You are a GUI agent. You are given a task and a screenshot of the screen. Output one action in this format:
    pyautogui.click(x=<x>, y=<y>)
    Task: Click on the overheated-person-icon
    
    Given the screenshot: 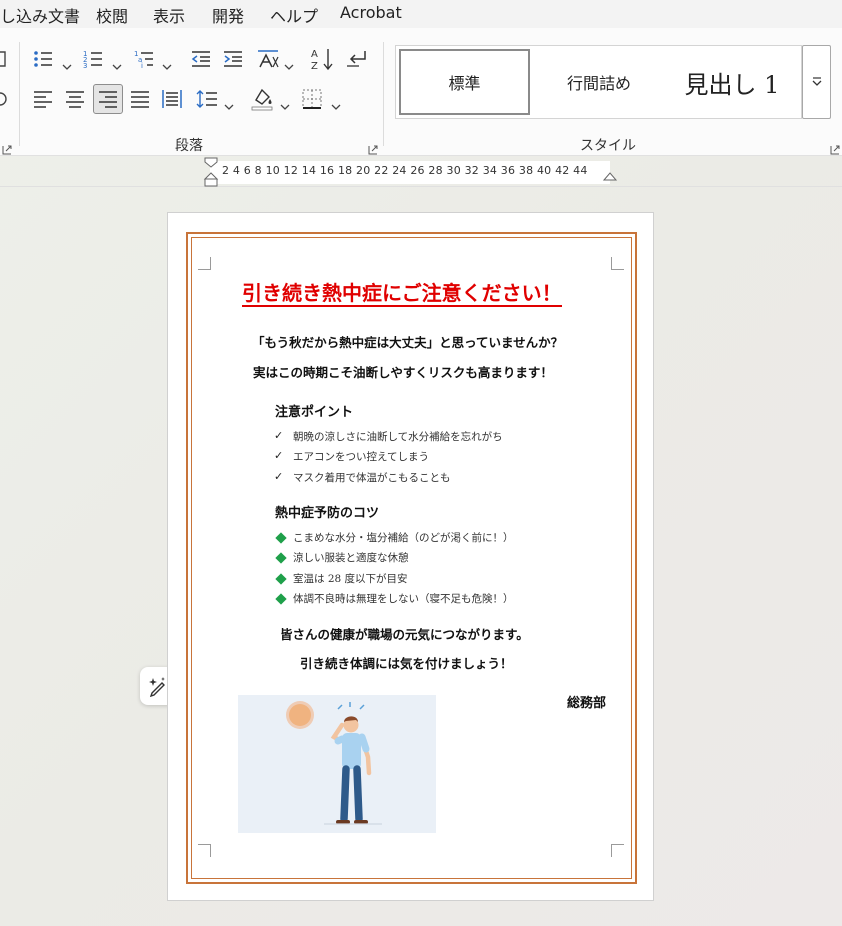 What is the action you would take?
    pyautogui.click(x=334, y=763)
    